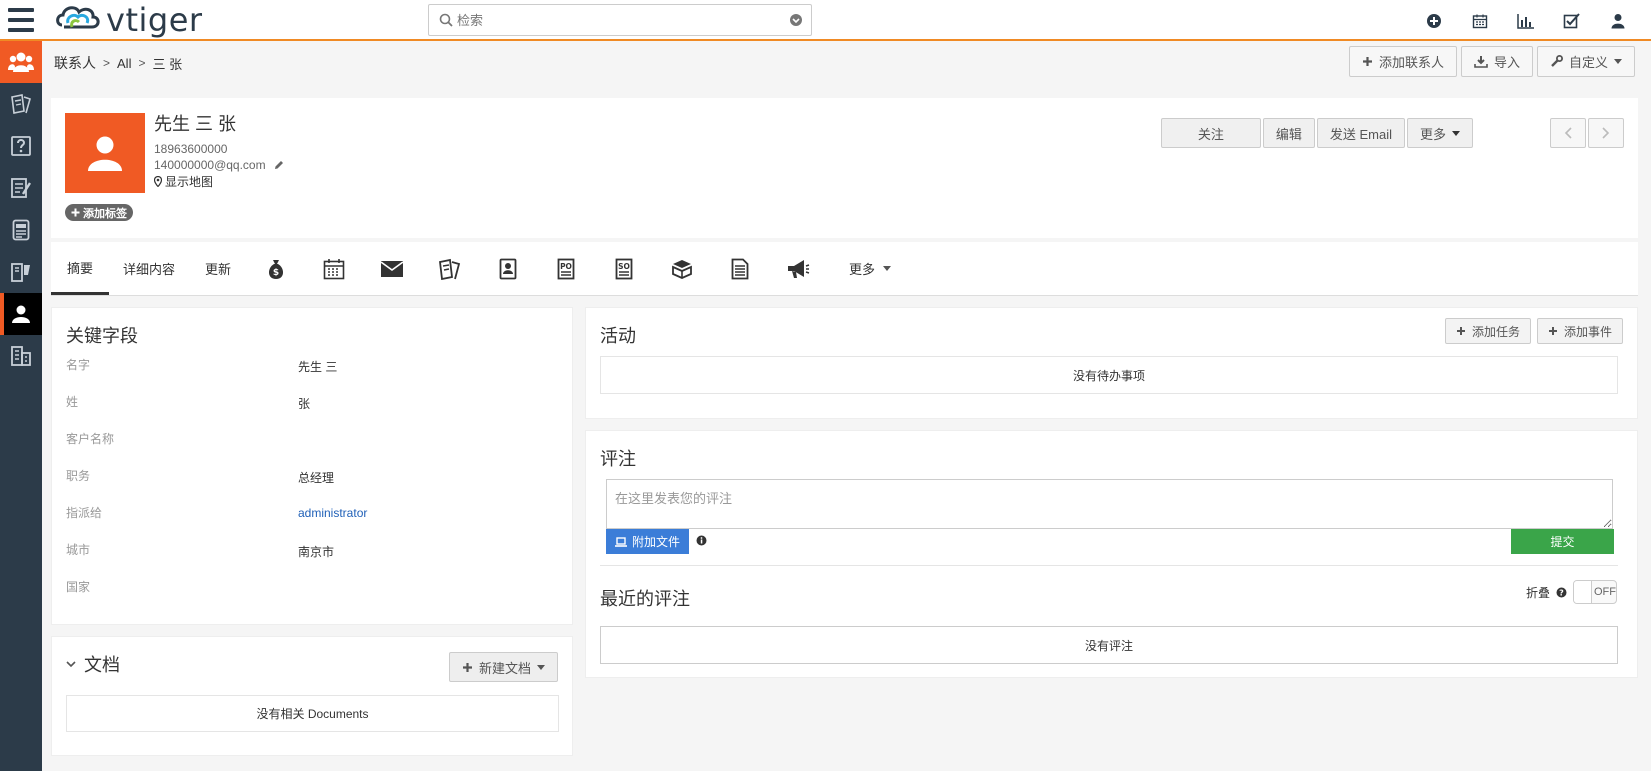 This screenshot has width=1651, height=771. I want to click on field-city: 城市 南京市, so click(316, 550).